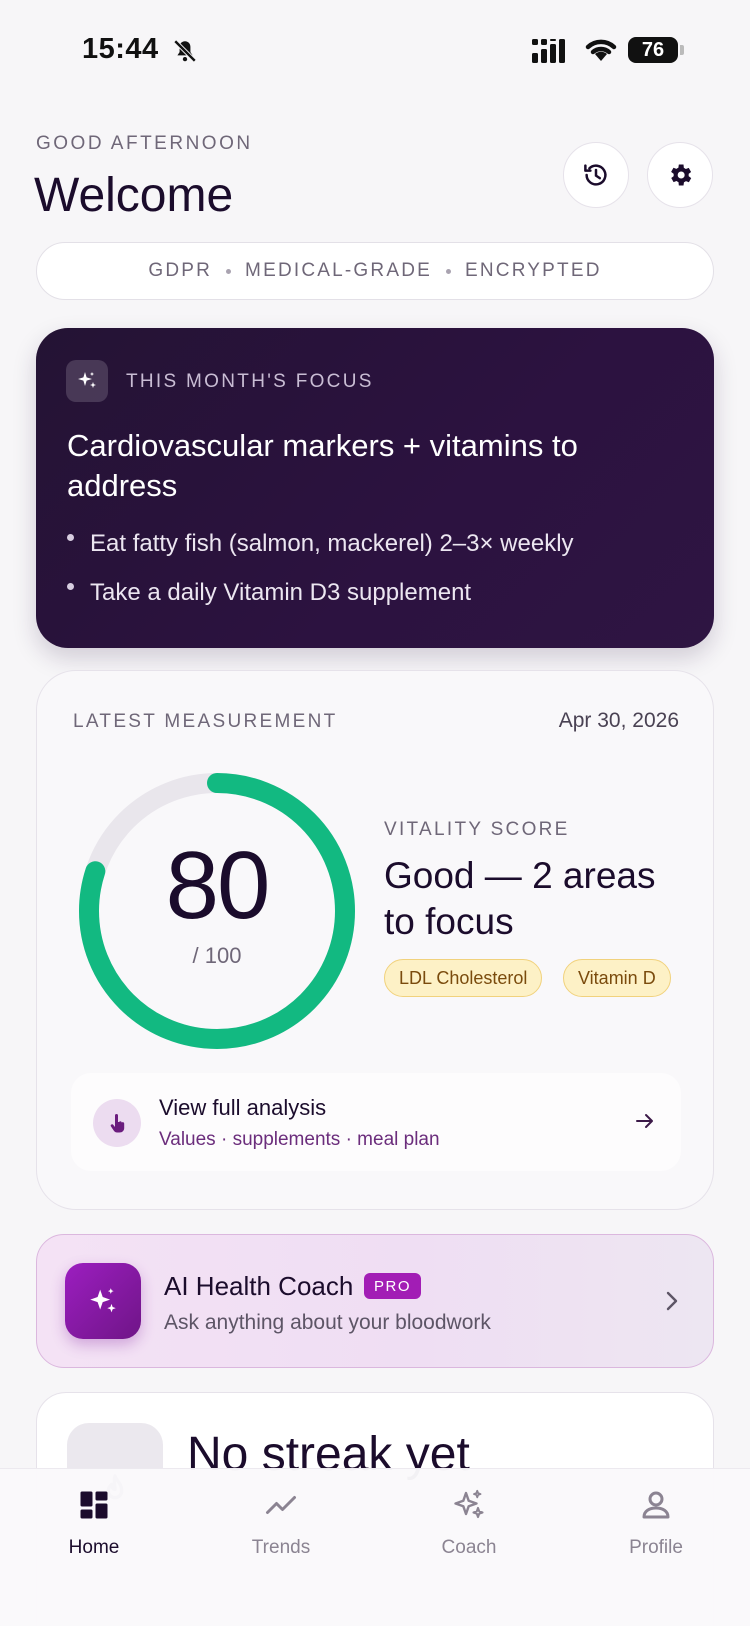 This screenshot has height=1626, width=750. Describe the element at coordinates (120, 49) in the screenshot. I see `status-time: 15:44` at that location.